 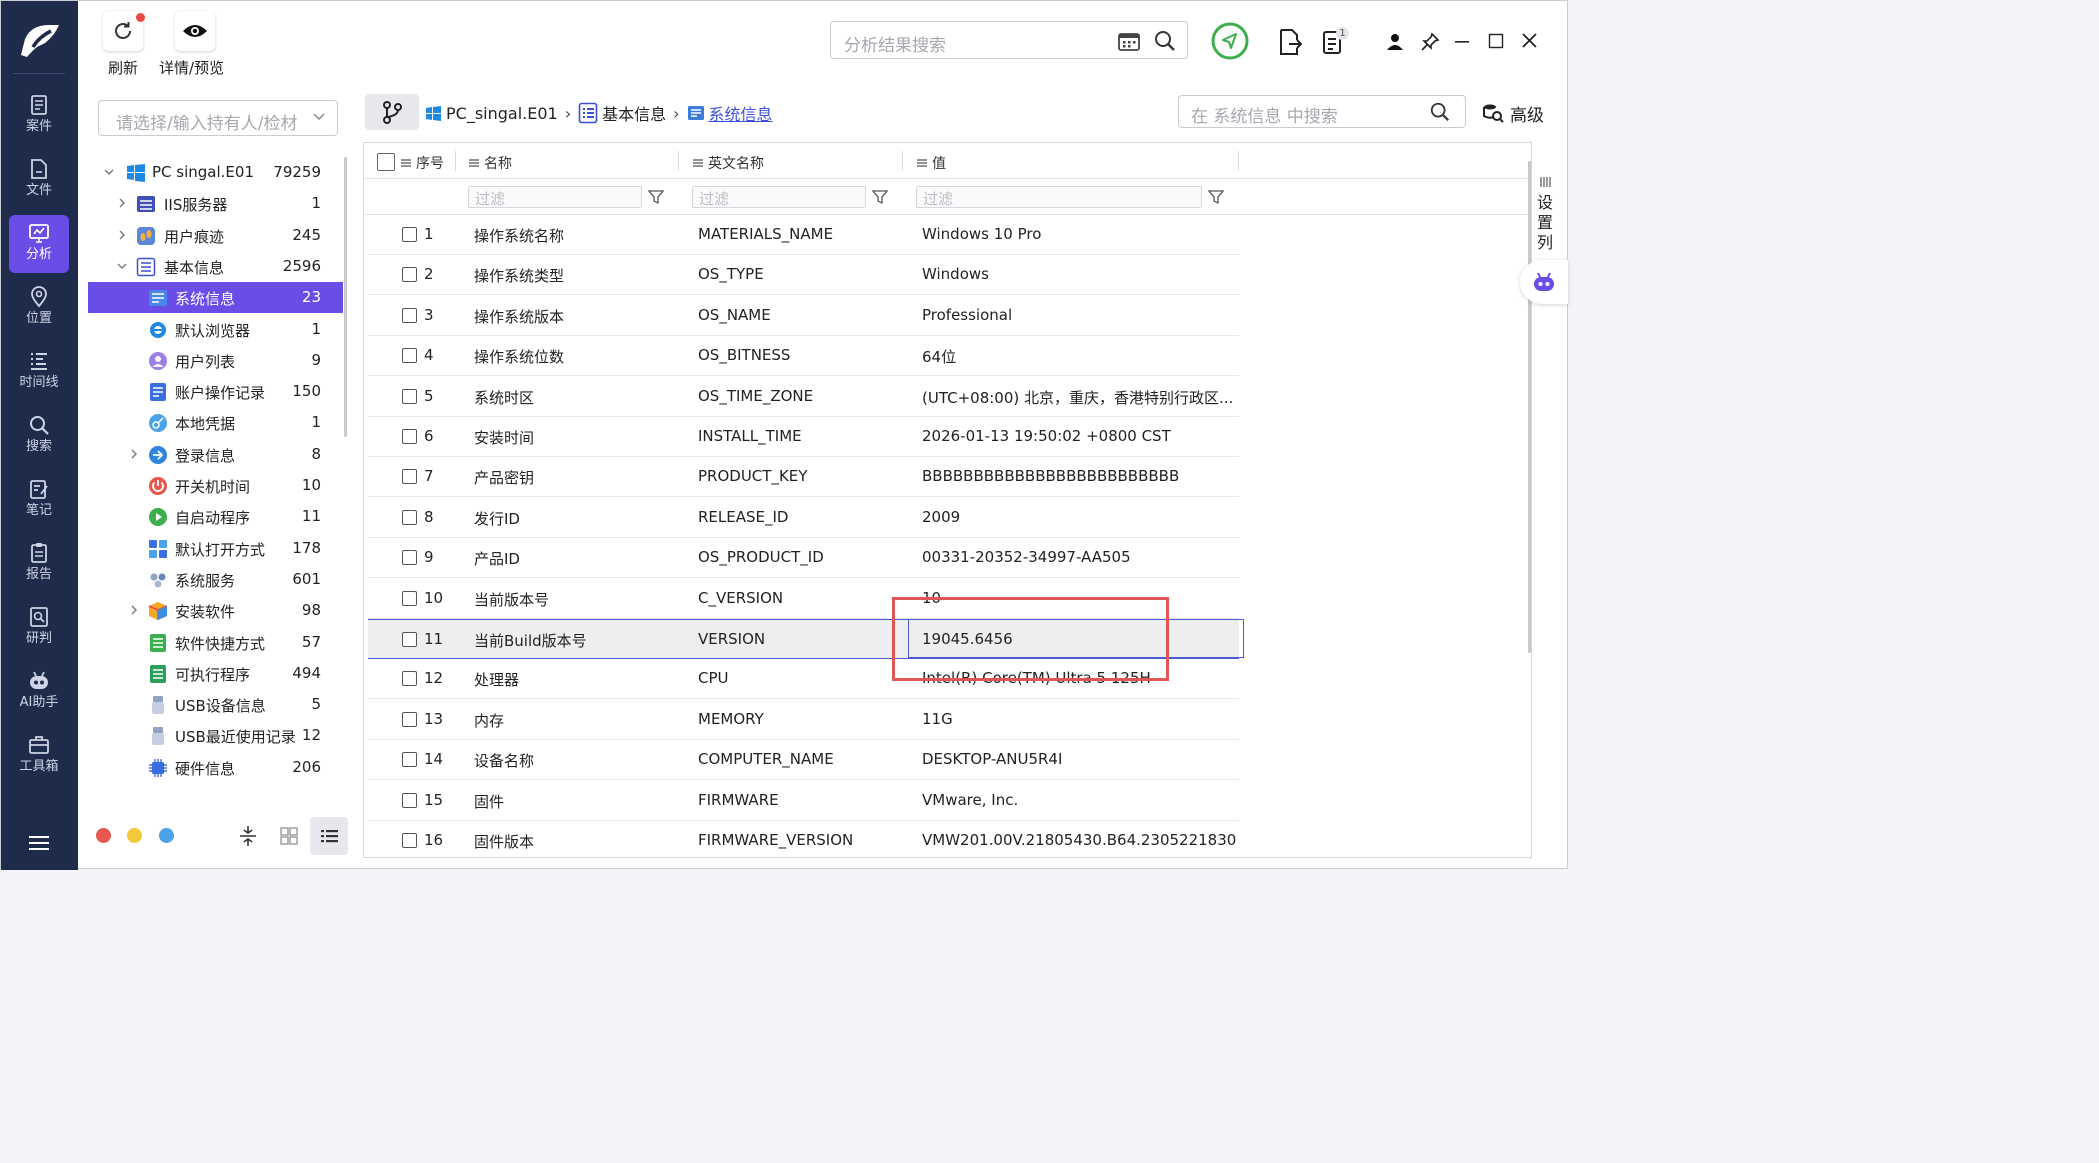 What do you see at coordinates (803, 356) in the screenshot?
I see `table-row: 4 操作系统位数 OS_BITNESS 64位` at bounding box center [803, 356].